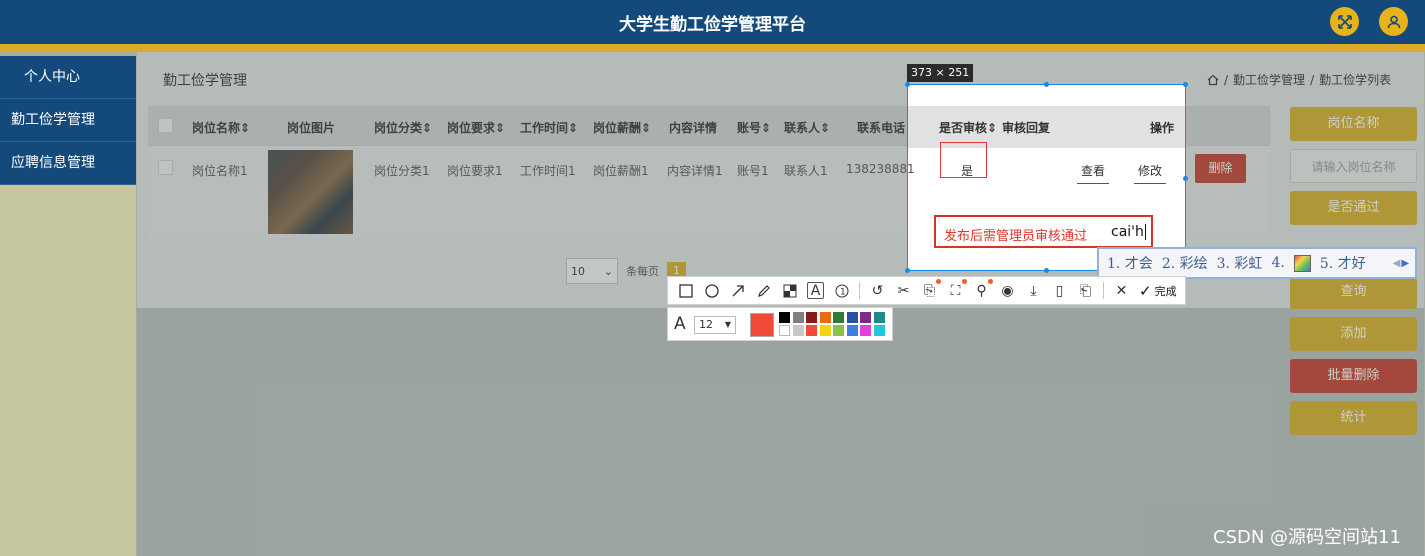 Image resolution: width=1425 pixels, height=556 pixels. I want to click on ocr-icon: ⎘, so click(931, 289).